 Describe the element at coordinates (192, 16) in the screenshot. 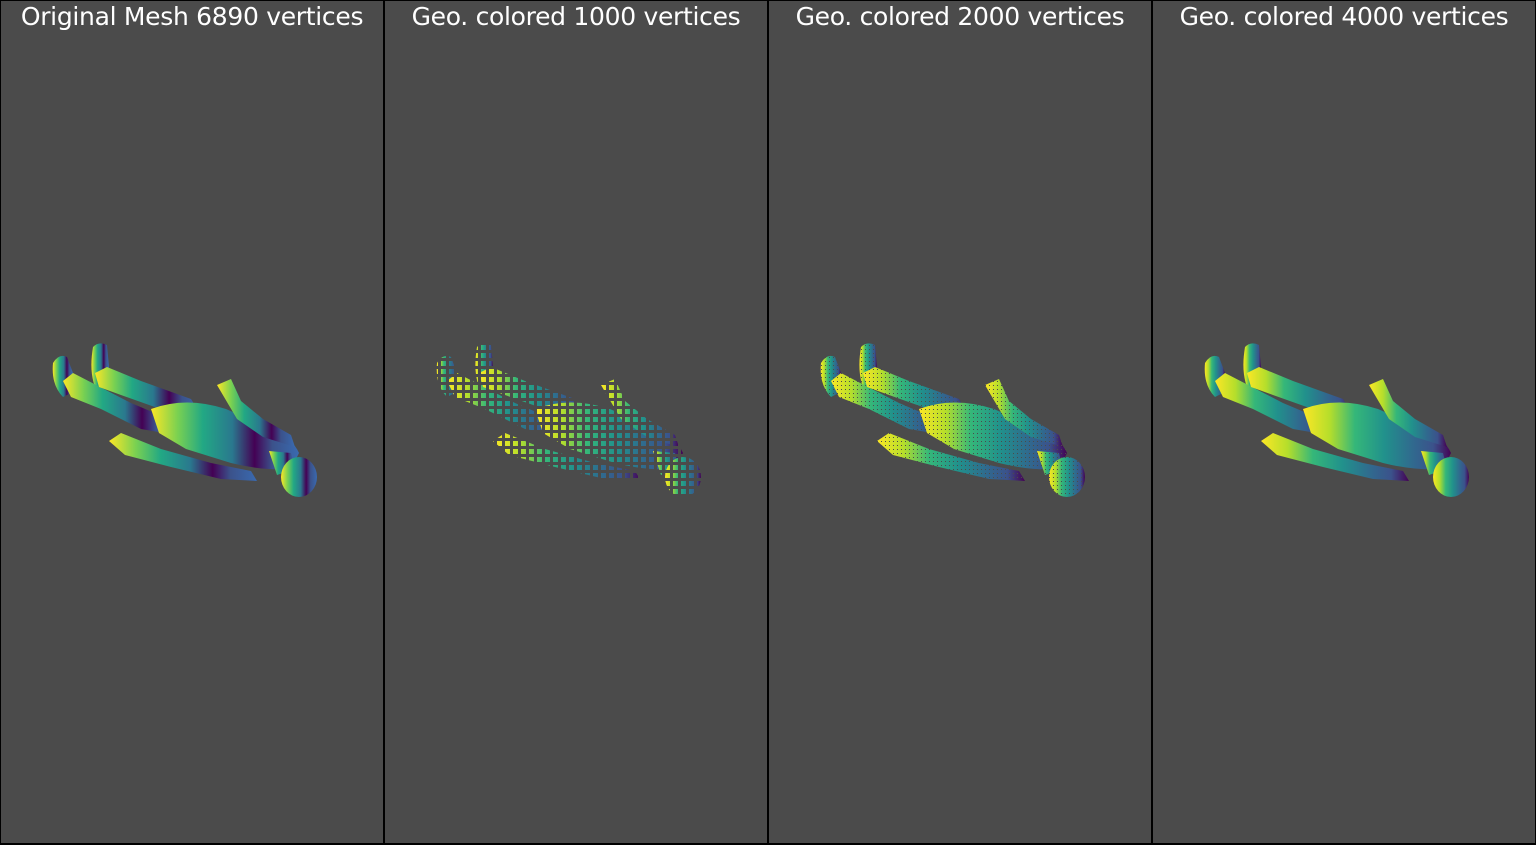

I see `panel-title: Original Mesh 6890 vertices` at that location.